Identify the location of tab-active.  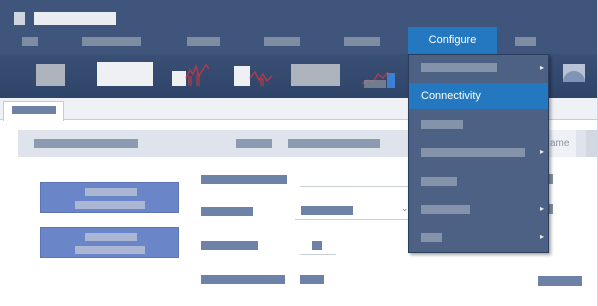
(33, 111).